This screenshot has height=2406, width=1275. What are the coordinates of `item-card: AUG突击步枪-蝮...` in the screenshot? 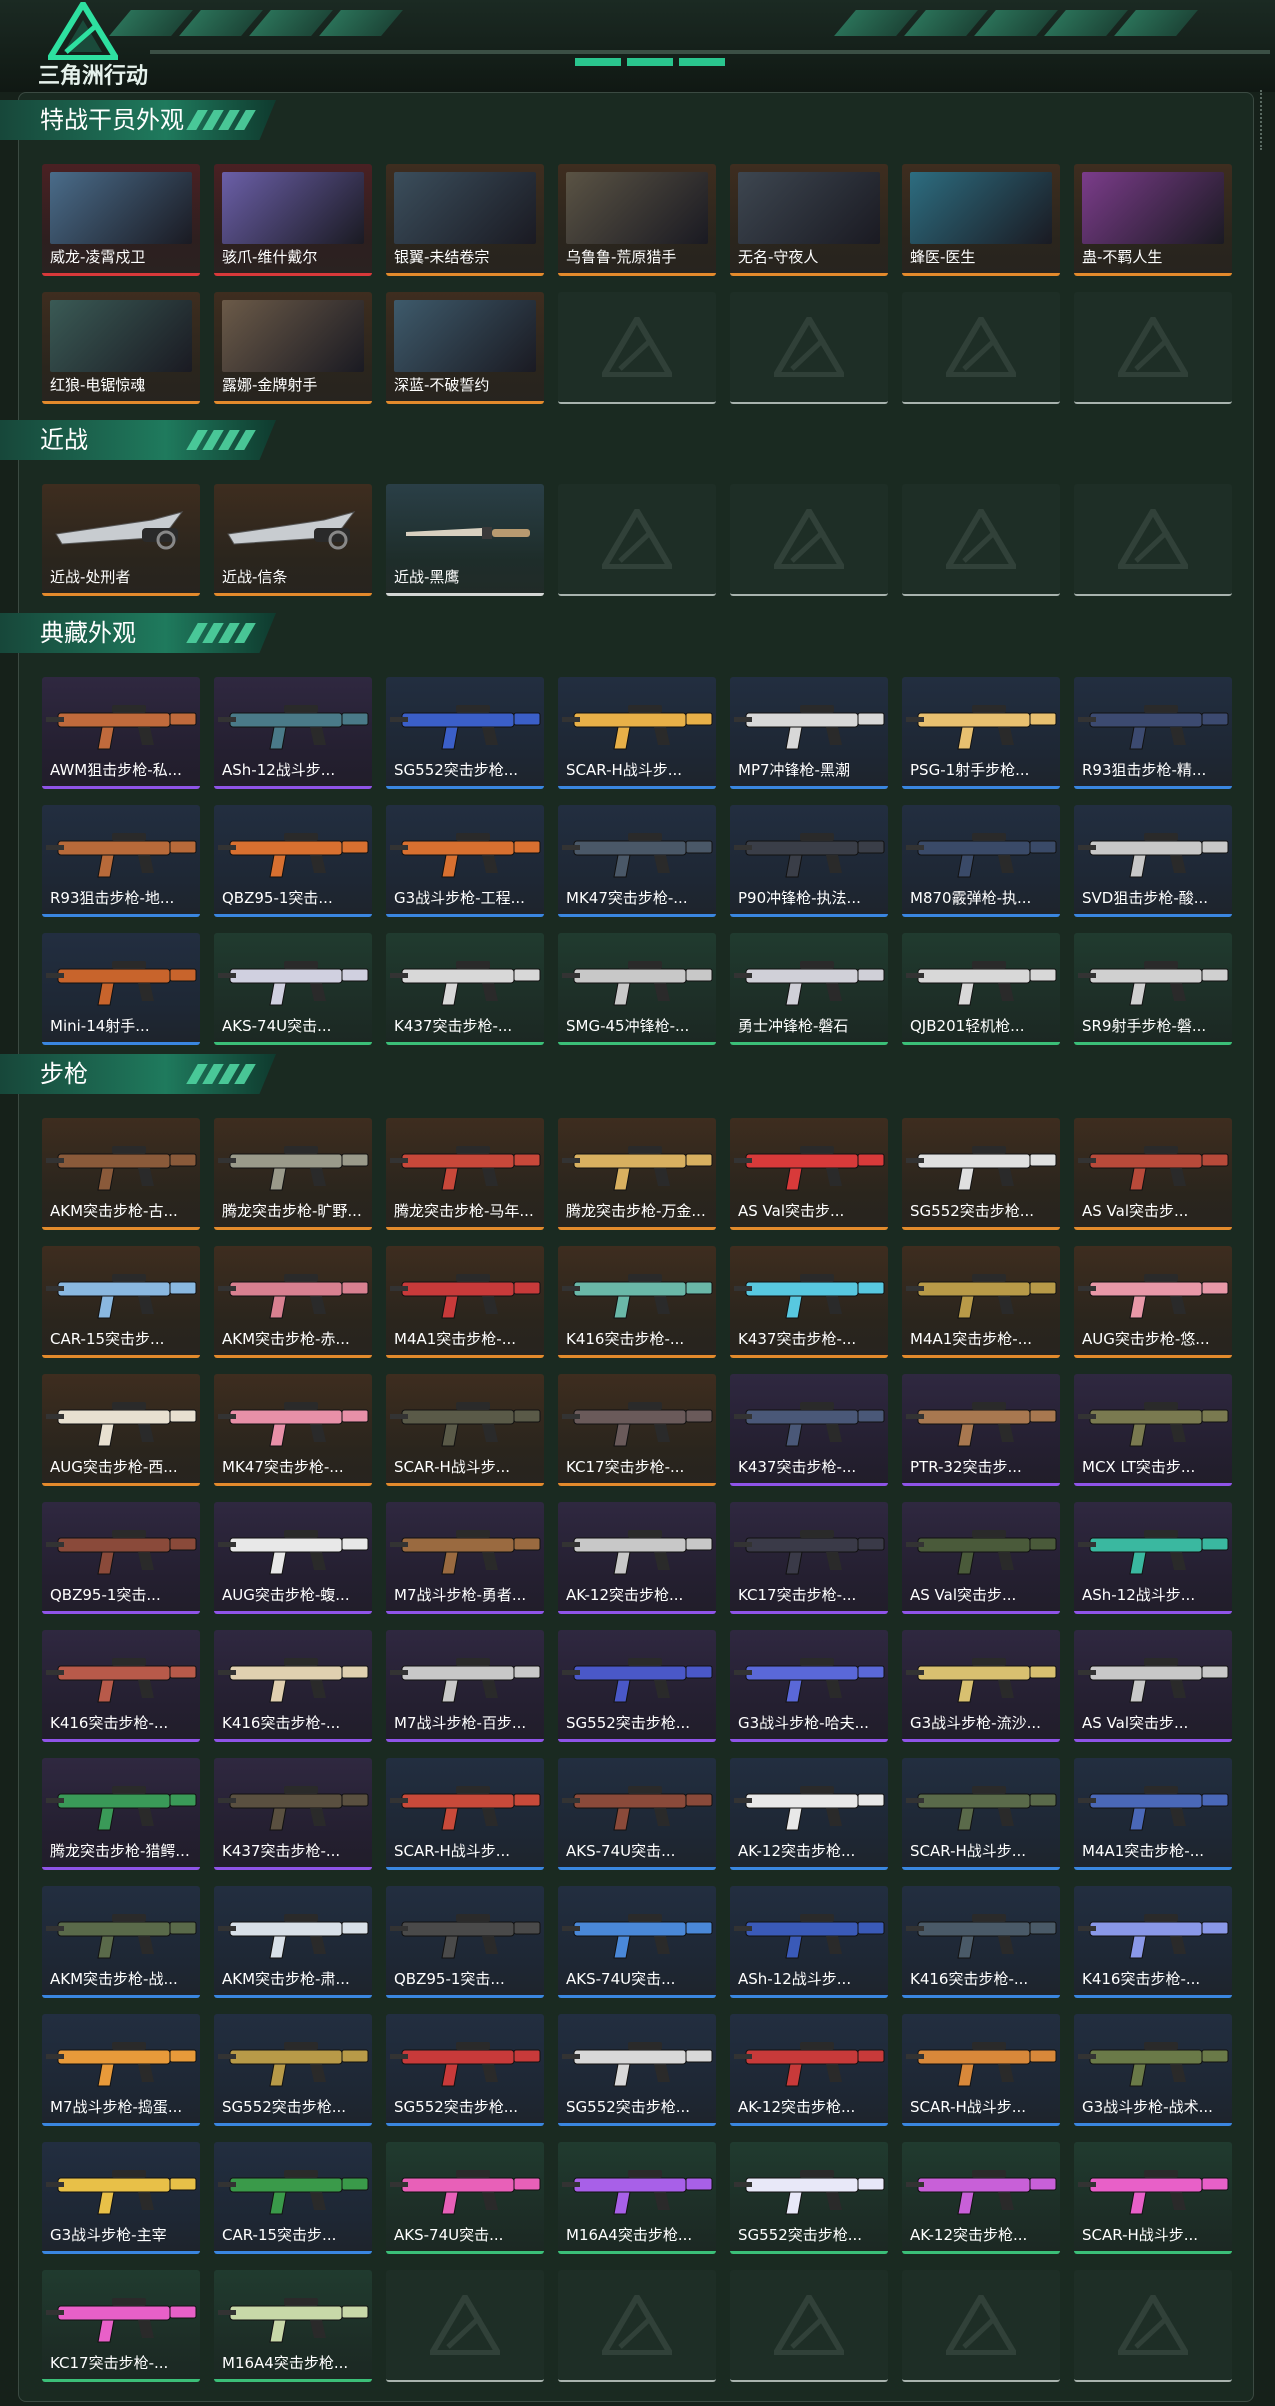 It's located at (293, 1558).